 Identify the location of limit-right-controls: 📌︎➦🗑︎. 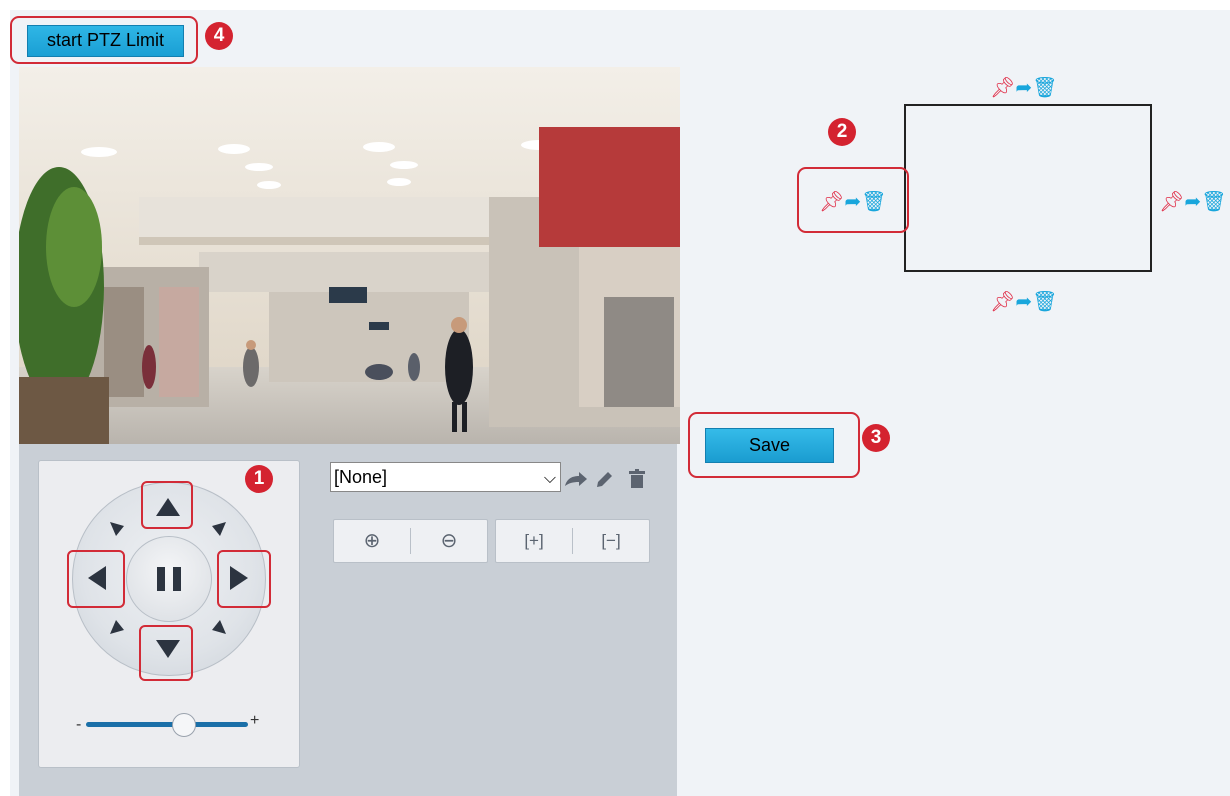
(1193, 202).